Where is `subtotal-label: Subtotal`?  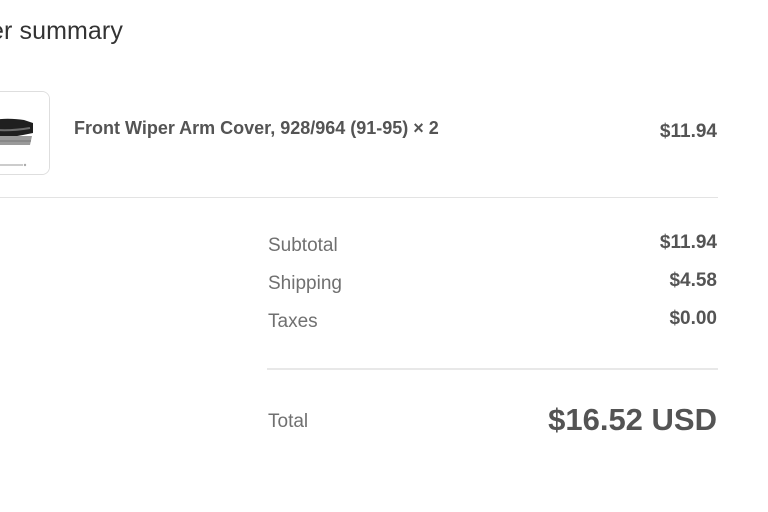
subtotal-label: Subtotal is located at coordinates (303, 245).